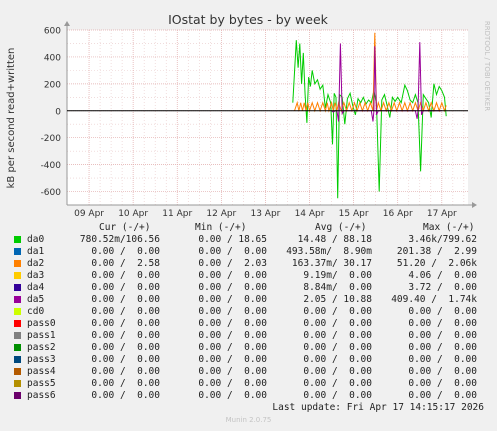  What do you see at coordinates (11, 118) in the screenshot?
I see `y-axis-label: kB per second read+written` at bounding box center [11, 118].